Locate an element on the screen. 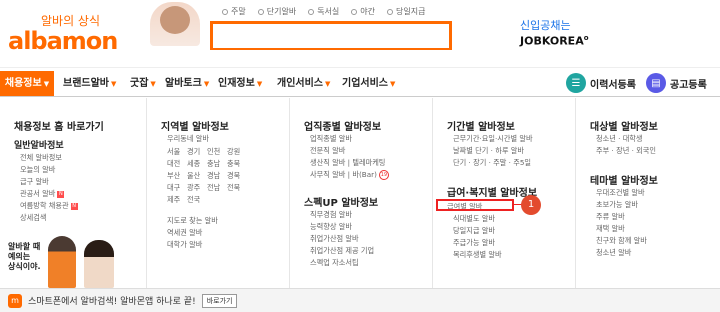 The height and width of the screenshot is (312, 720). theme-link: 초보가능 알바 is located at coordinates (617, 205).